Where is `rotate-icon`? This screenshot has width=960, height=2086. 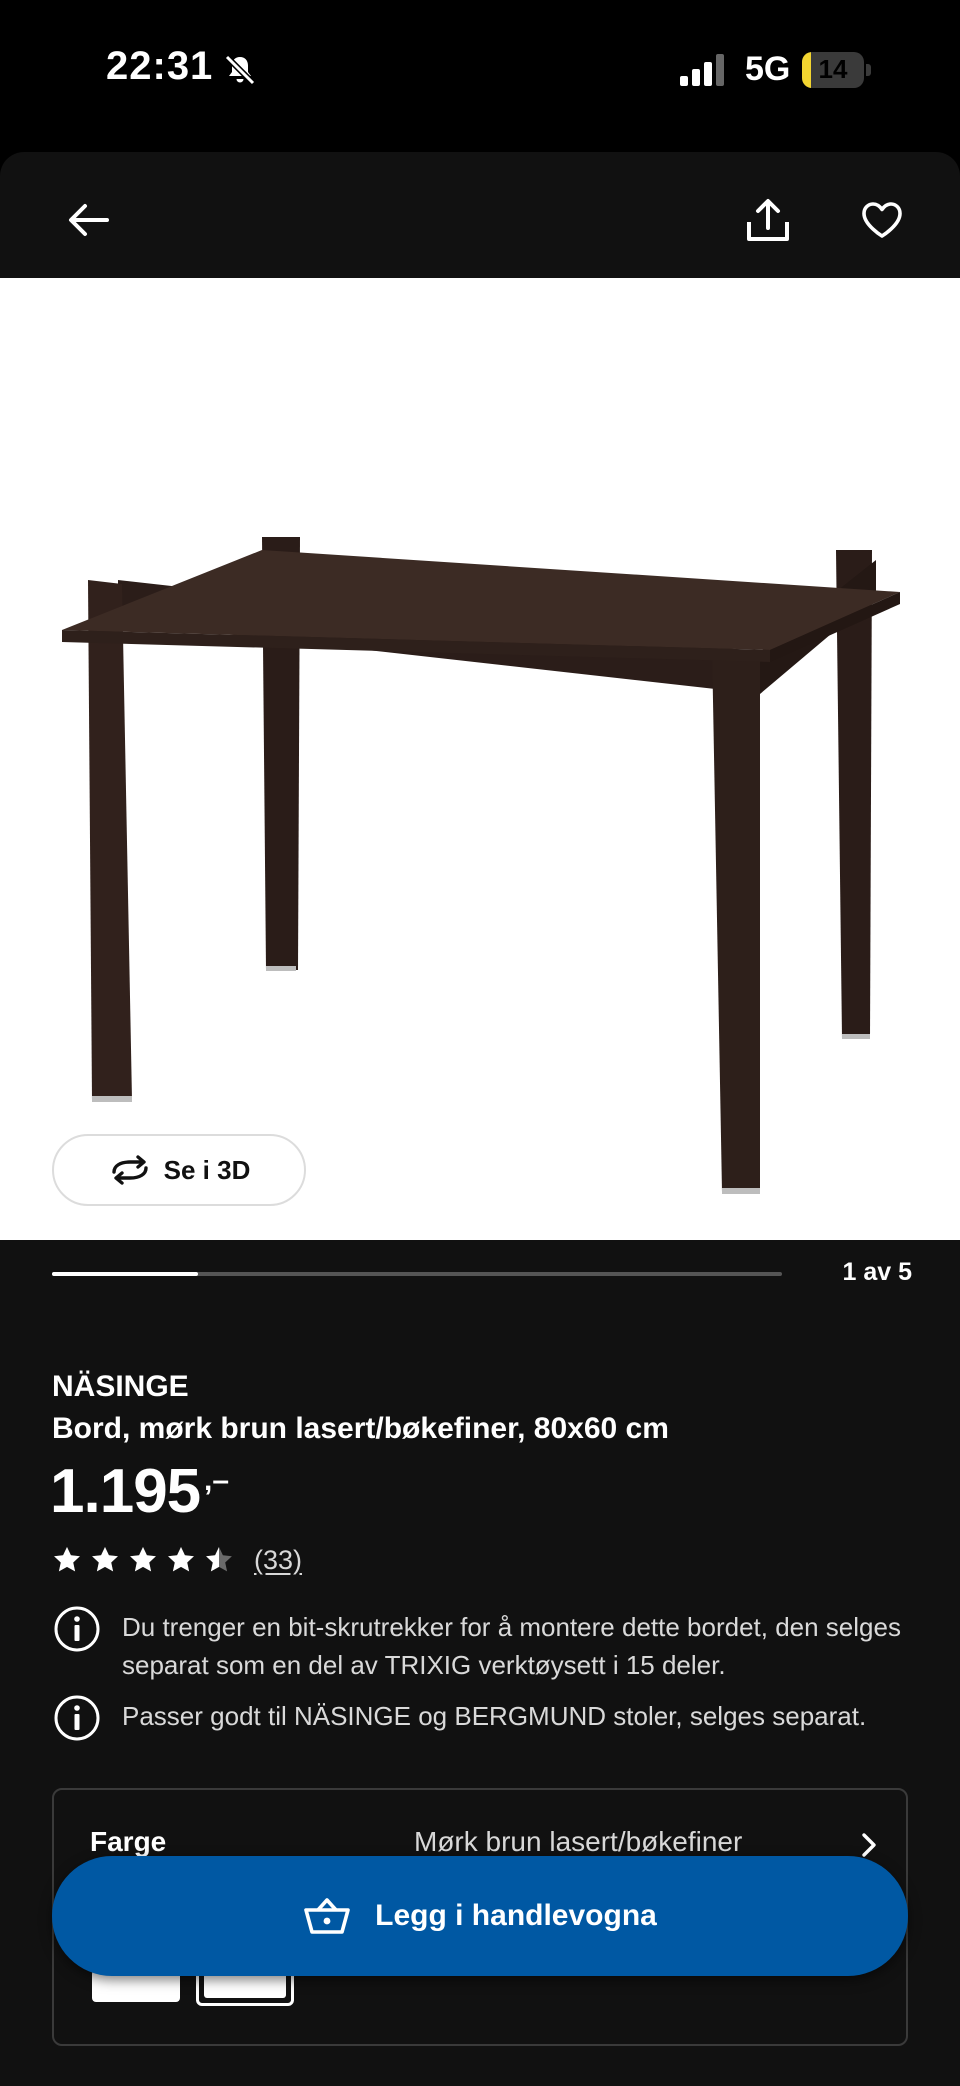
rotate-icon is located at coordinates (129, 1170).